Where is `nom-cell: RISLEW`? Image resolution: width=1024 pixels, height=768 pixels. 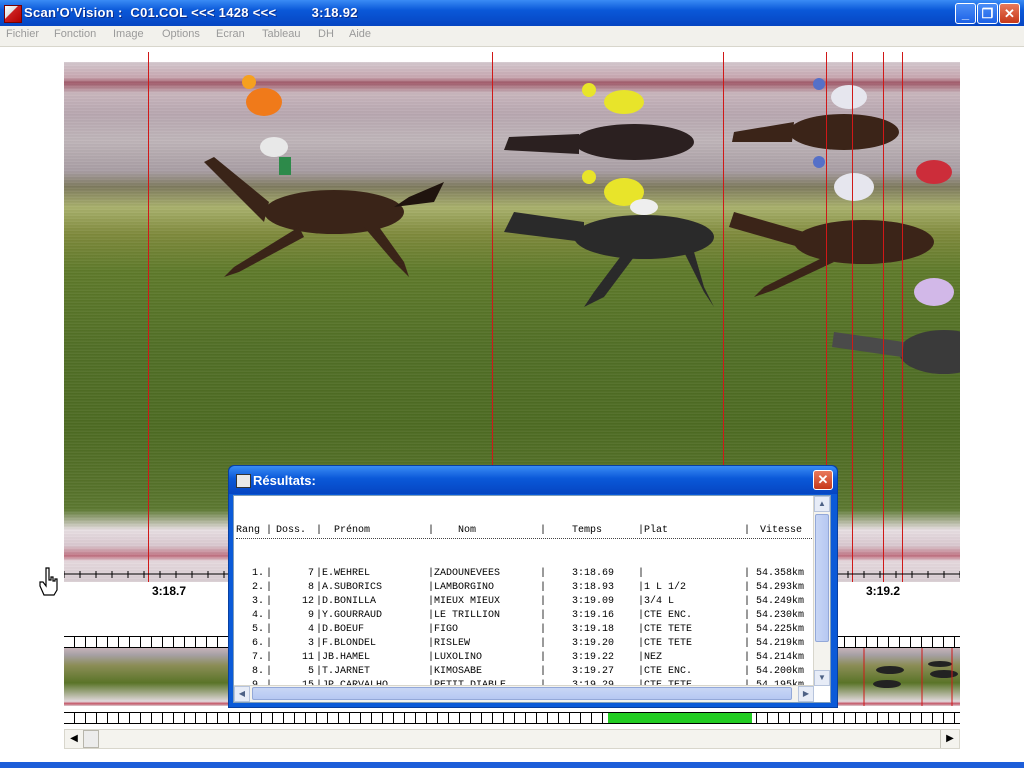 nom-cell: RISLEW is located at coordinates (452, 643).